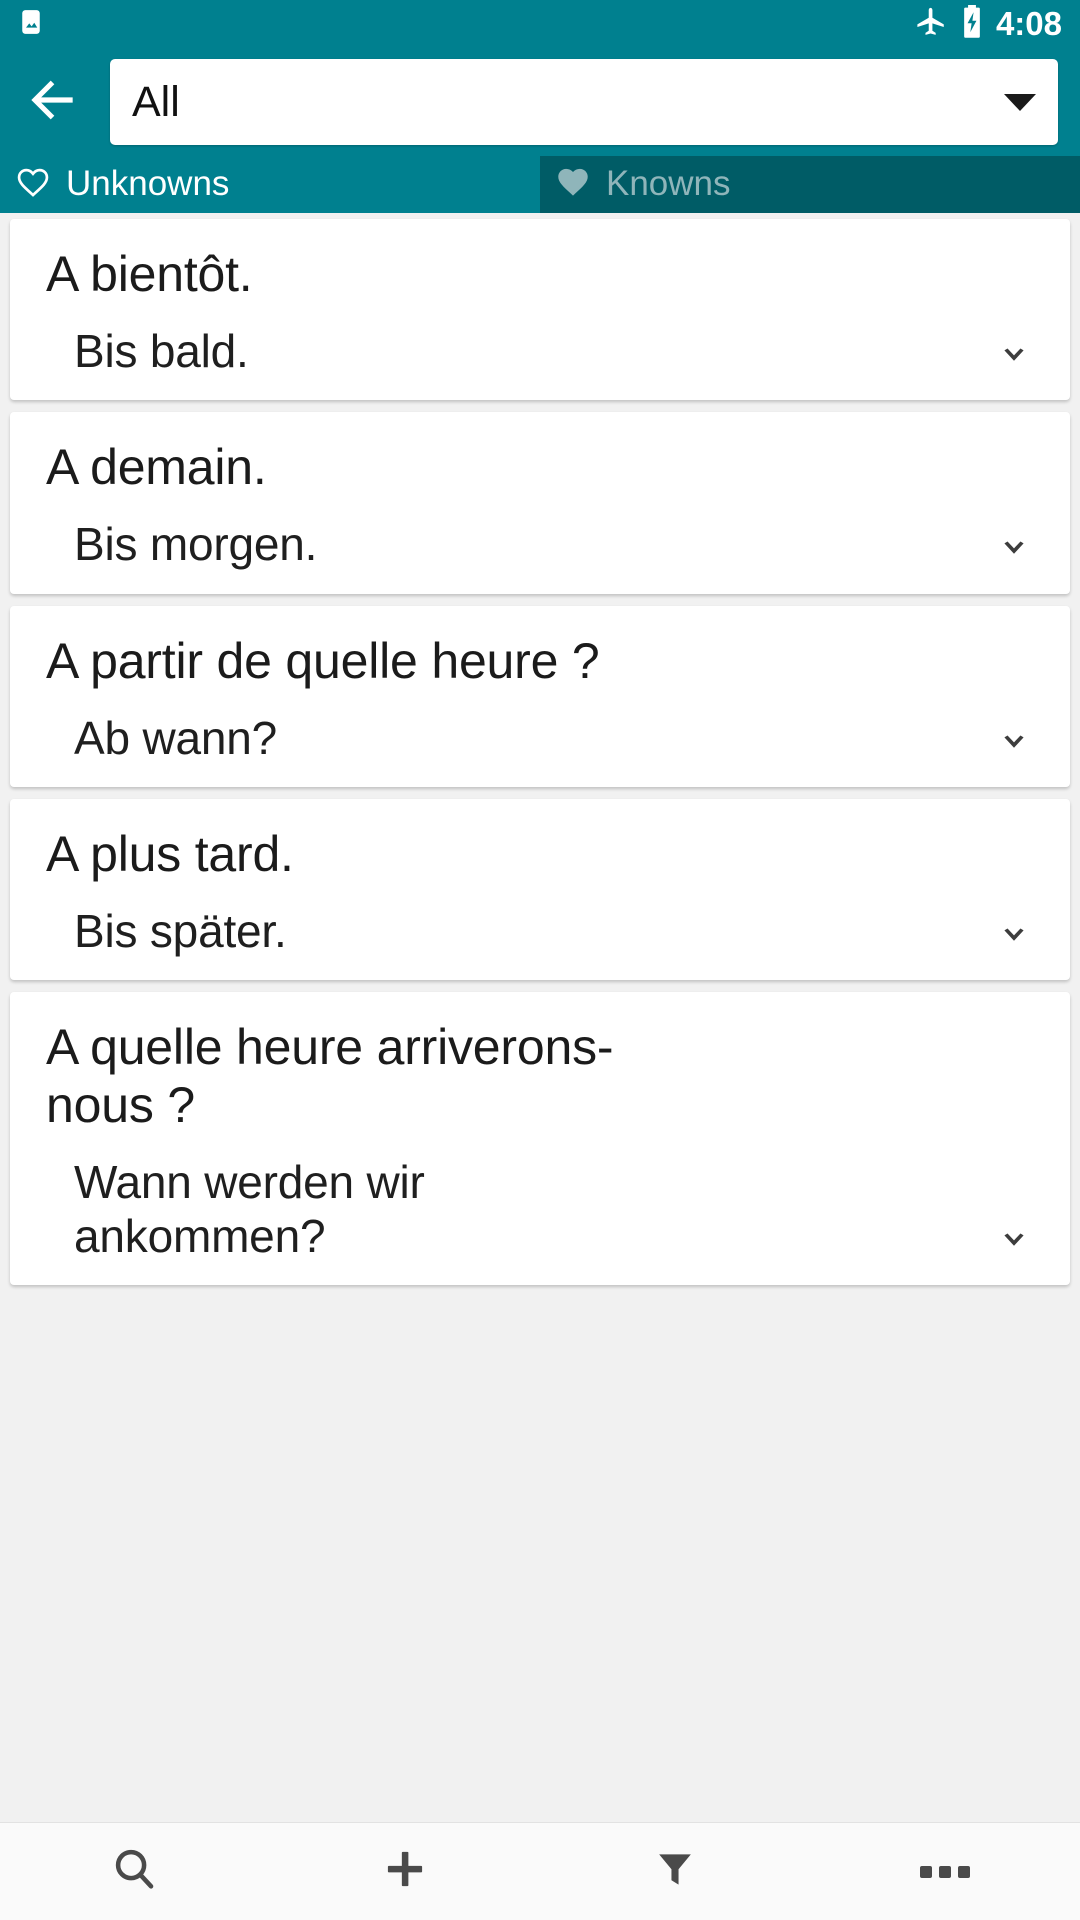 This screenshot has height=1920, width=1080. Describe the element at coordinates (810, 184) in the screenshot. I see `tab-knowns: Knowns` at that location.